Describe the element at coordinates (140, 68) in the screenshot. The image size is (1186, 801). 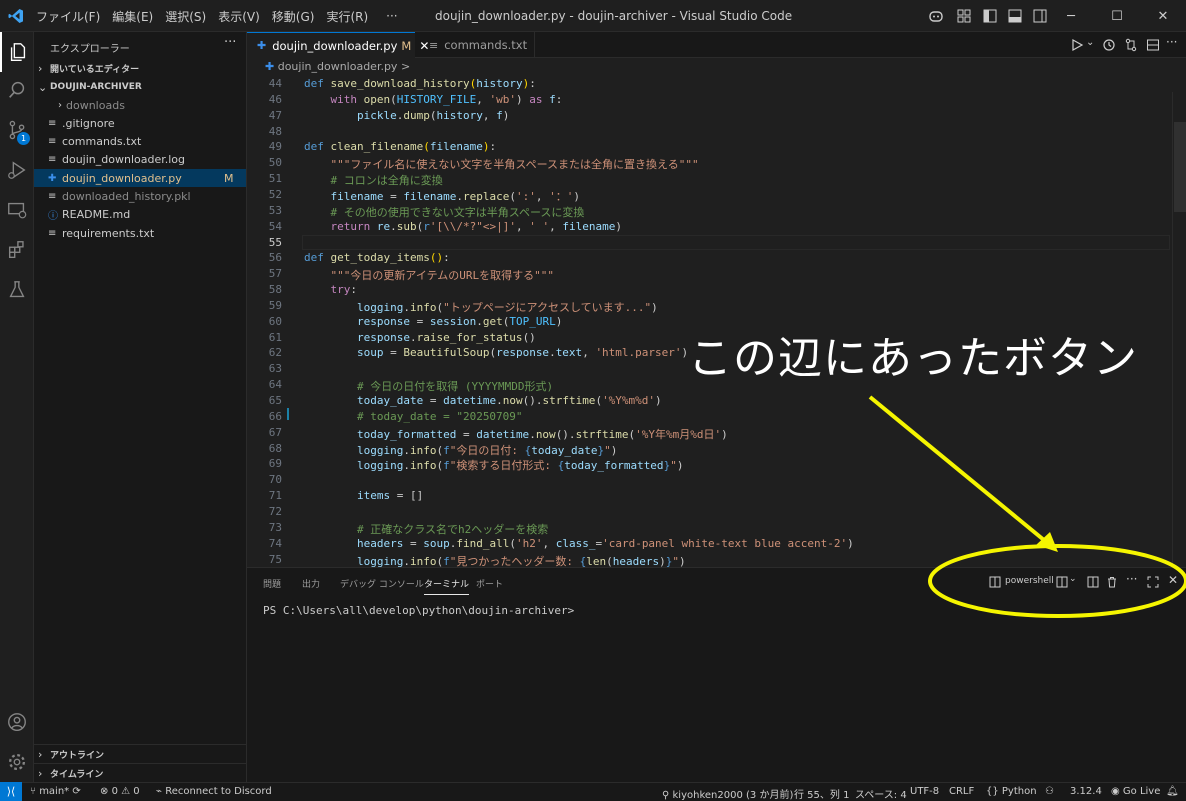
I see `open-editors-section: › 開いているエディター` at that location.